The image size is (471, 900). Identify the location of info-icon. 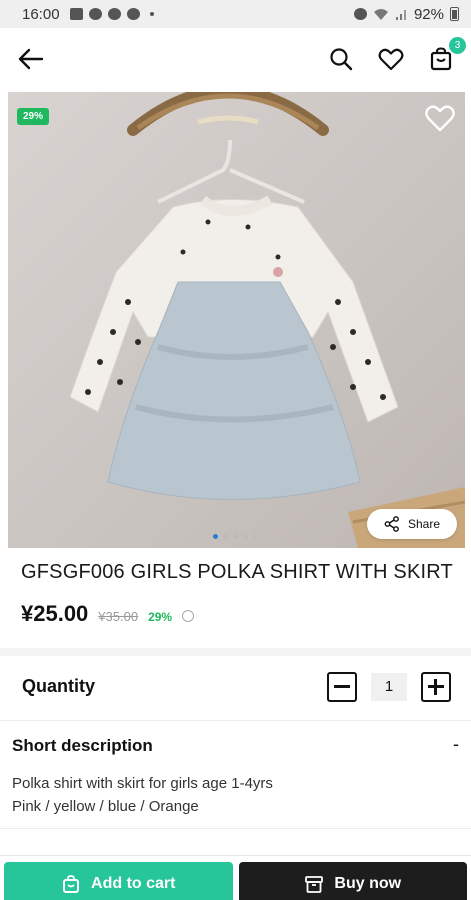
(188, 616).